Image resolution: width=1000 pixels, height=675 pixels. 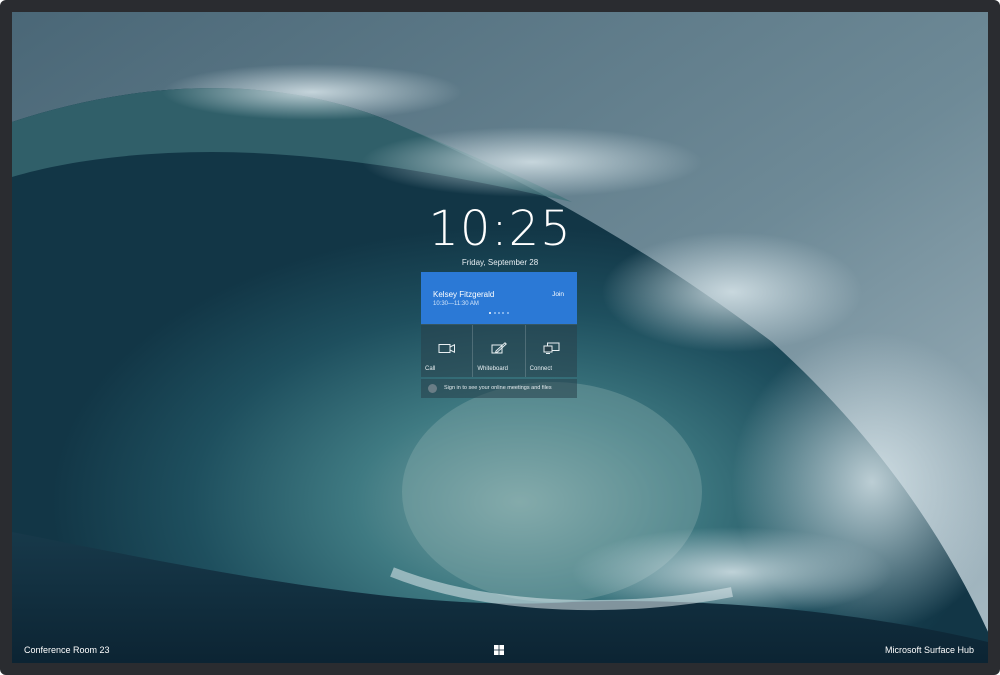 I want to click on lock-clock: 10:25, so click(x=500, y=229).